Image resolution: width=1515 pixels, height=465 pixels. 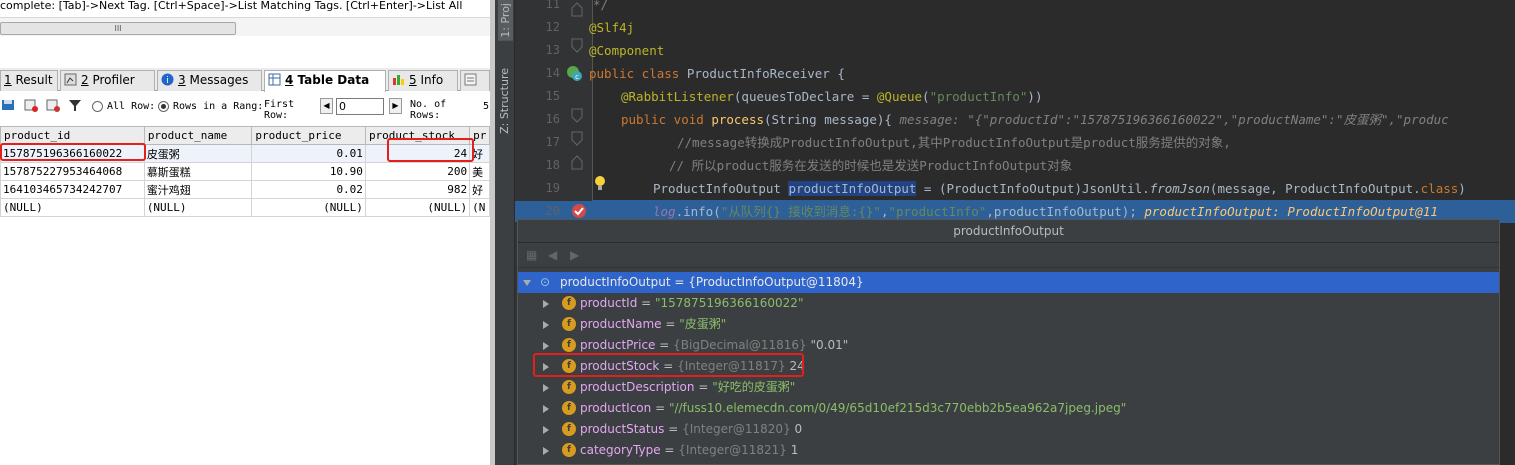 What do you see at coordinates (72, 171) in the screenshot?
I see `cell-product-id: 157875227953464068` at bounding box center [72, 171].